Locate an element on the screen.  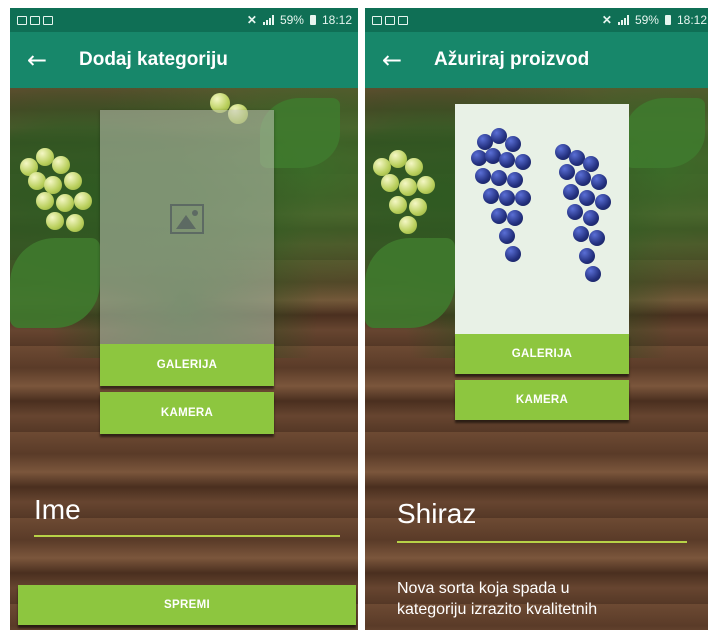
page-title: Dodaj kategoriju is located at coordinates (153, 59).